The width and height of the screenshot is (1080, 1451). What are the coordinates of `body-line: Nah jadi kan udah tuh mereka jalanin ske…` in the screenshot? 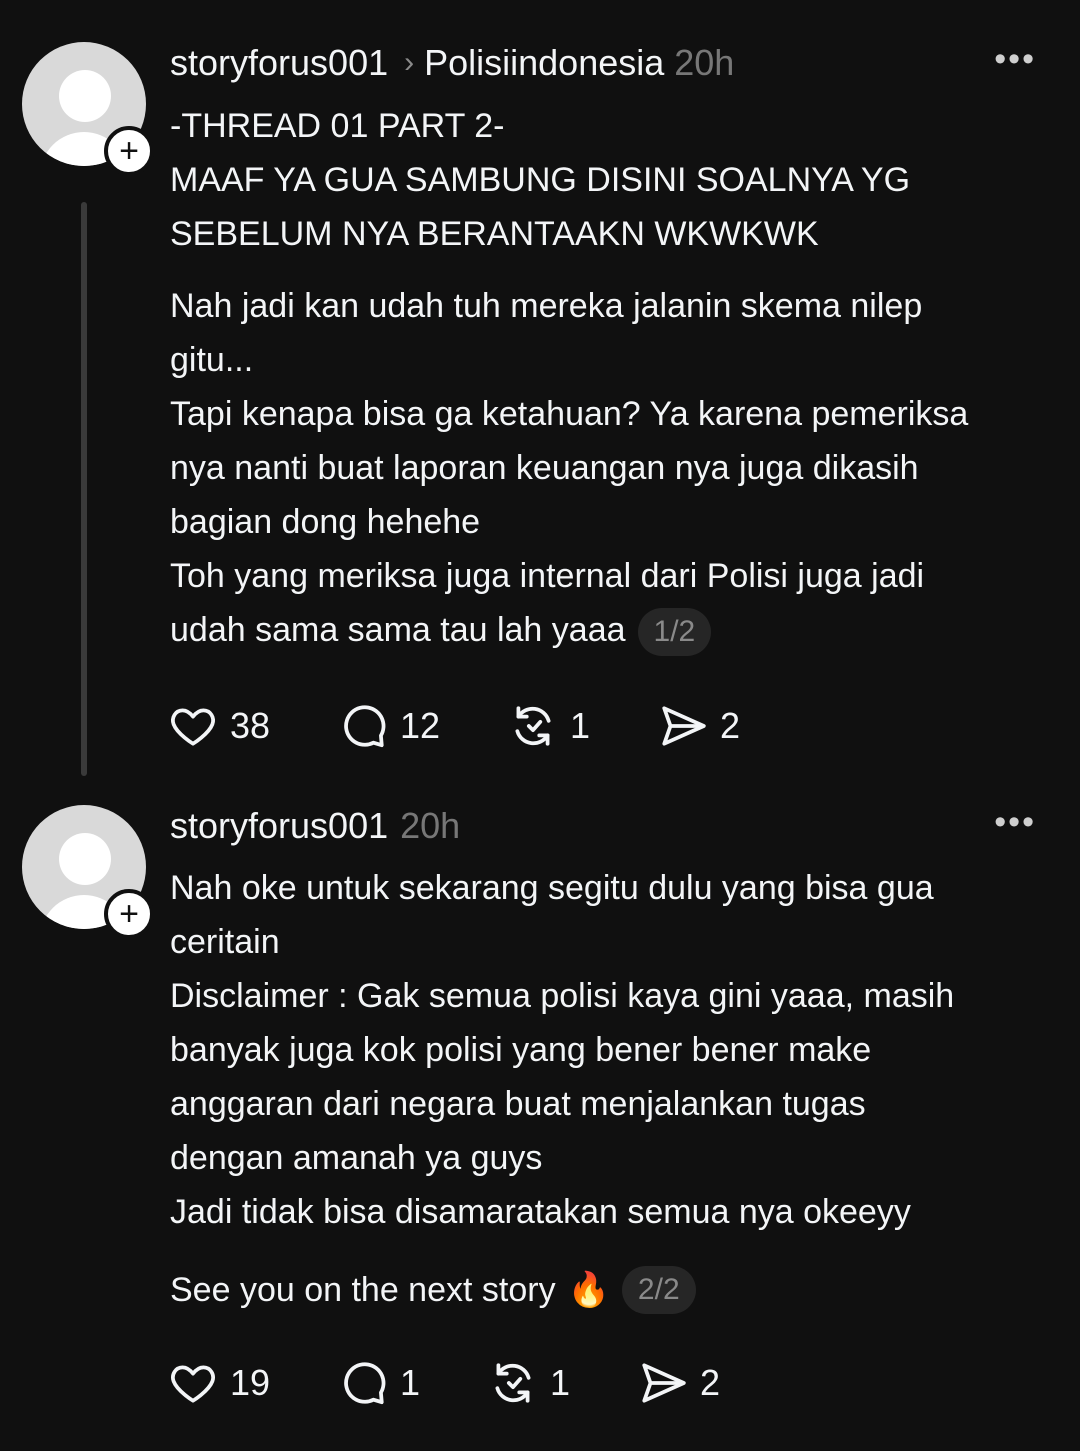 It's located at (546, 306).